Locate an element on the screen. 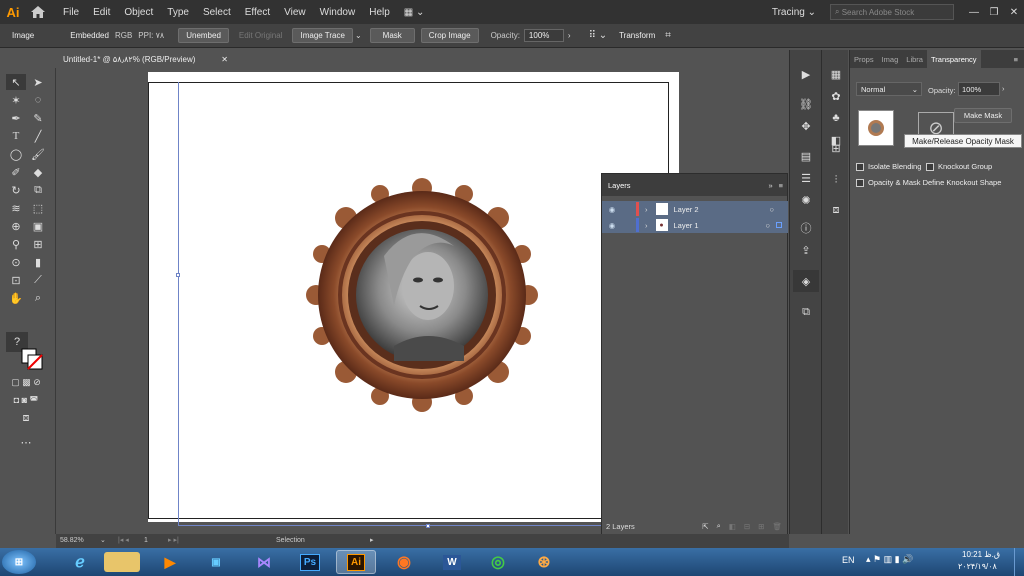 This screenshot has height=576, width=1024. menu-type: Type is located at coordinates (178, 12).